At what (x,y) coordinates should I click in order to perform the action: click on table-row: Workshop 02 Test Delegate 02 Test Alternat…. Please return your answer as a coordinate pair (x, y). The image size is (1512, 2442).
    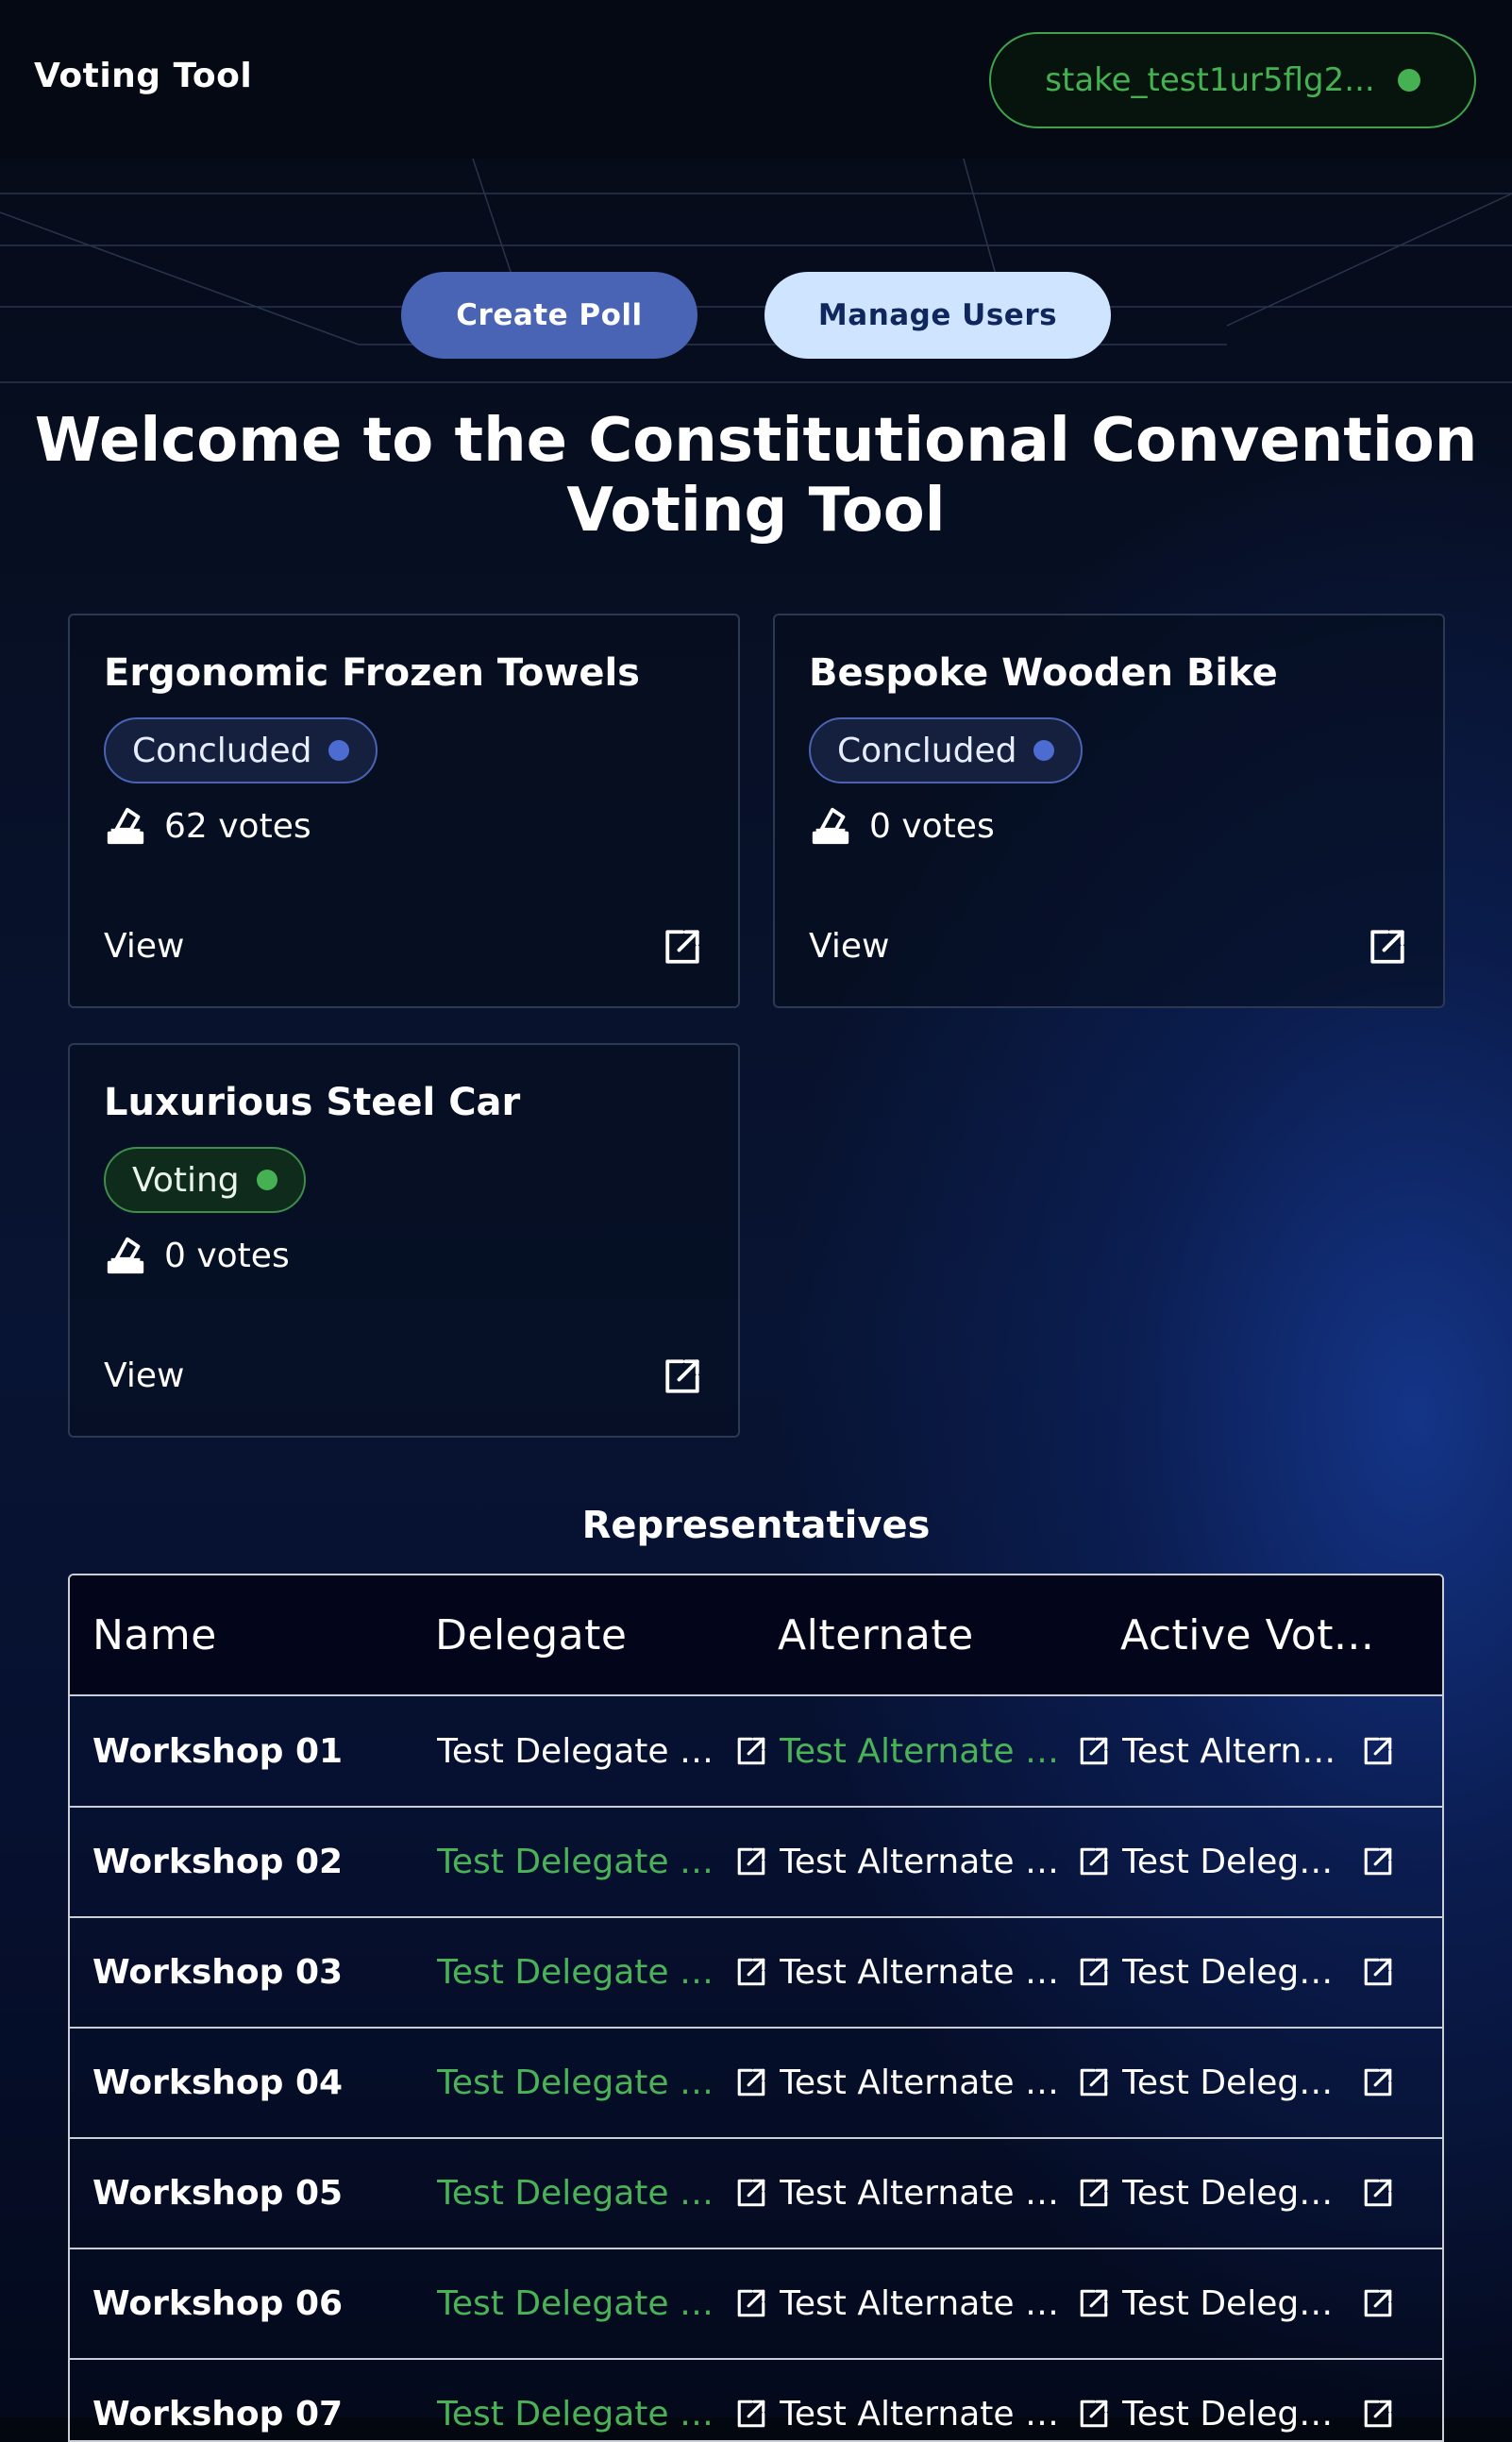
    Looking at the image, I should click on (756, 1862).